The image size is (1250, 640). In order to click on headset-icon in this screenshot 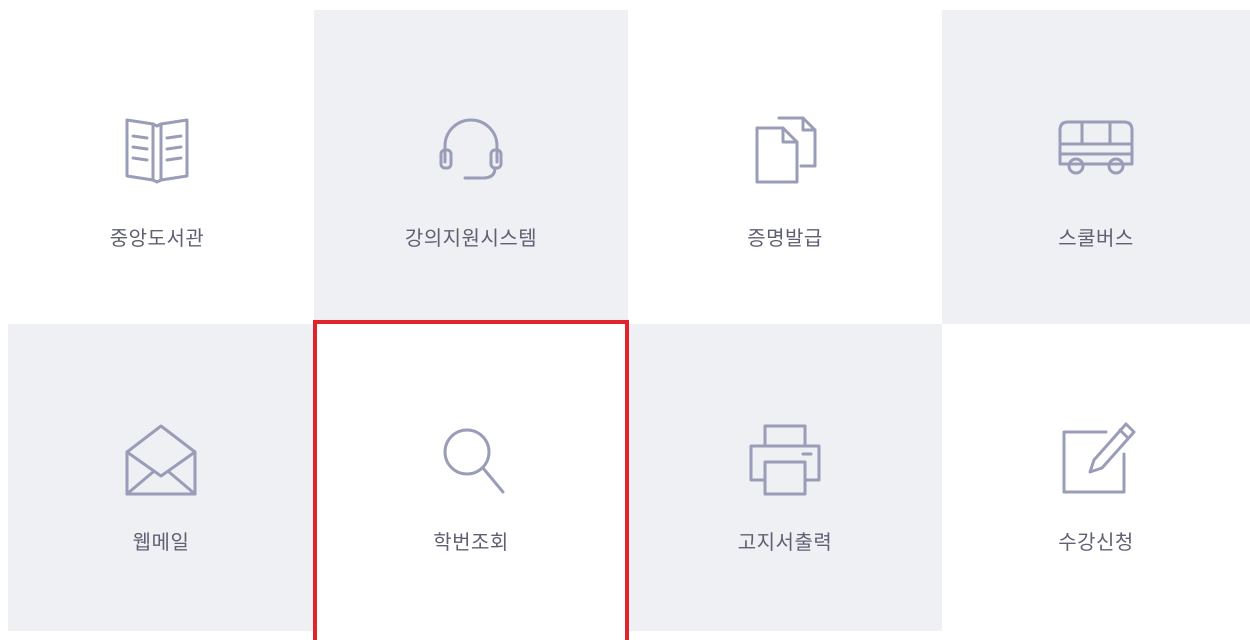, I will do `click(471, 148)`.